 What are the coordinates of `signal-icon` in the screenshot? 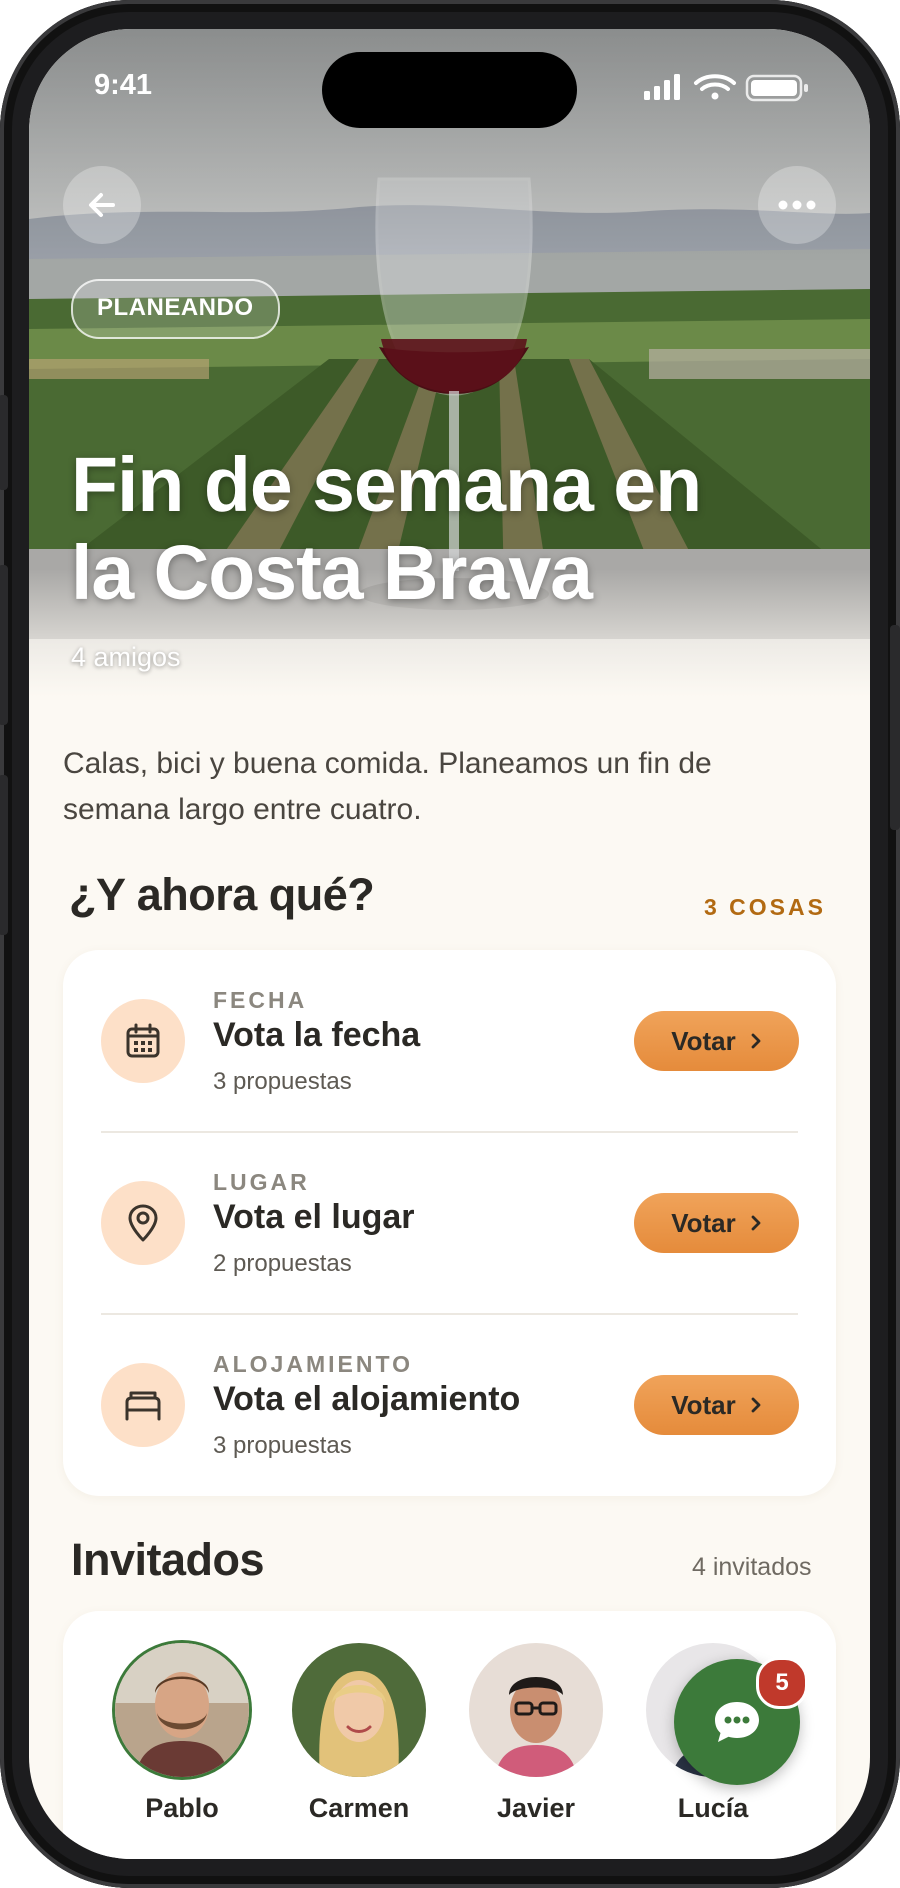 It's located at (662, 87).